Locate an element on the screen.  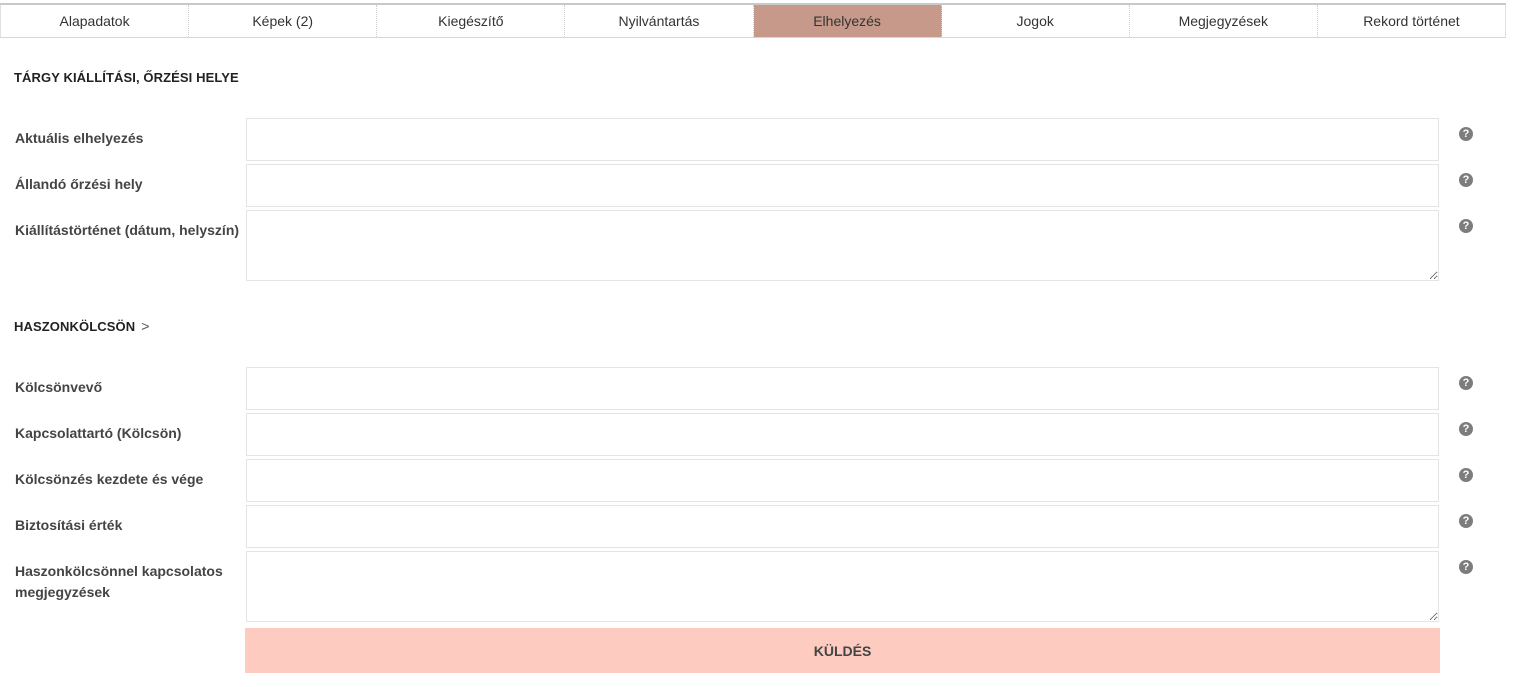
label-loan-period: Kölcsönzés kezdete és vége is located at coordinates (109, 479).